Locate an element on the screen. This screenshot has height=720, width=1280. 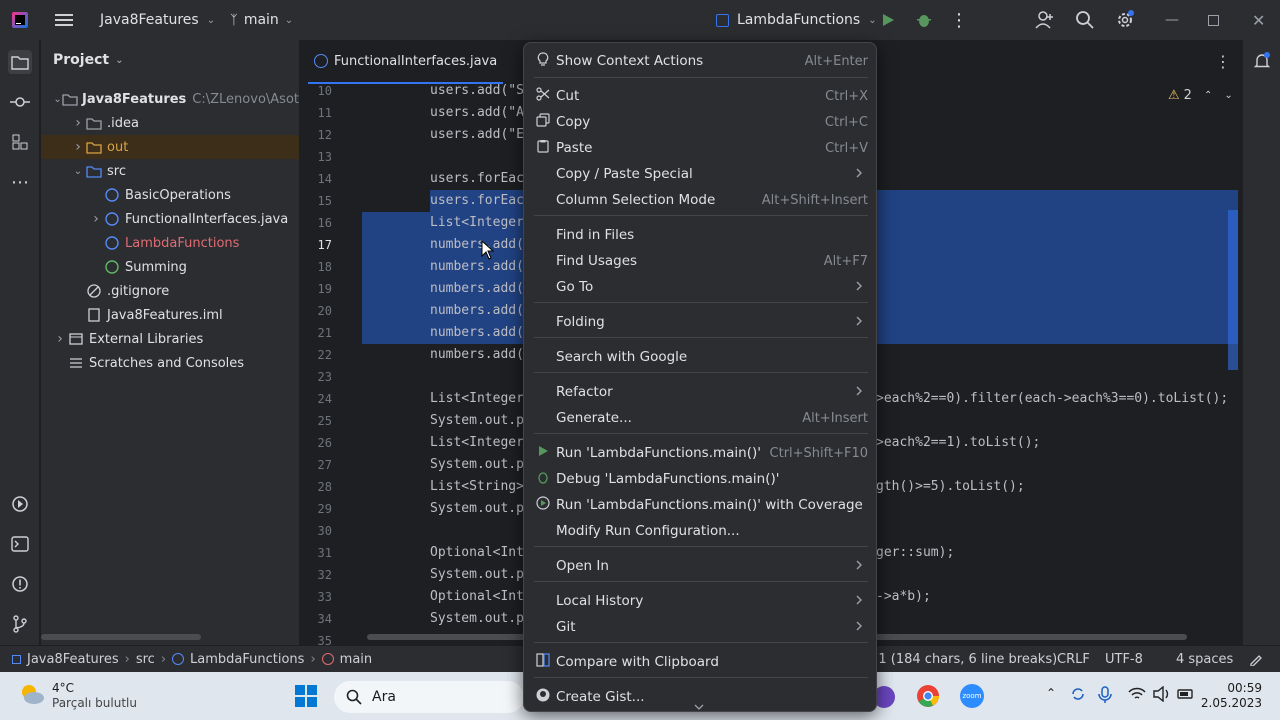
debug-icon is located at coordinates (924, 20).